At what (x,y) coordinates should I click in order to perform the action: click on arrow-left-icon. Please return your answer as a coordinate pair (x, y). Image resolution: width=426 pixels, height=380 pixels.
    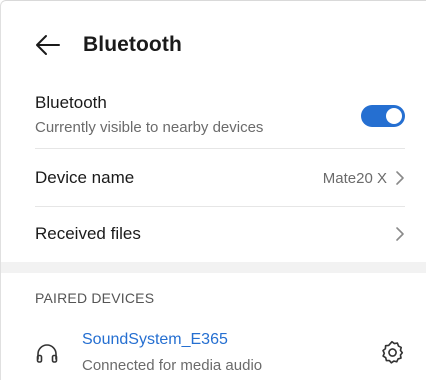
    Looking at the image, I should click on (48, 44).